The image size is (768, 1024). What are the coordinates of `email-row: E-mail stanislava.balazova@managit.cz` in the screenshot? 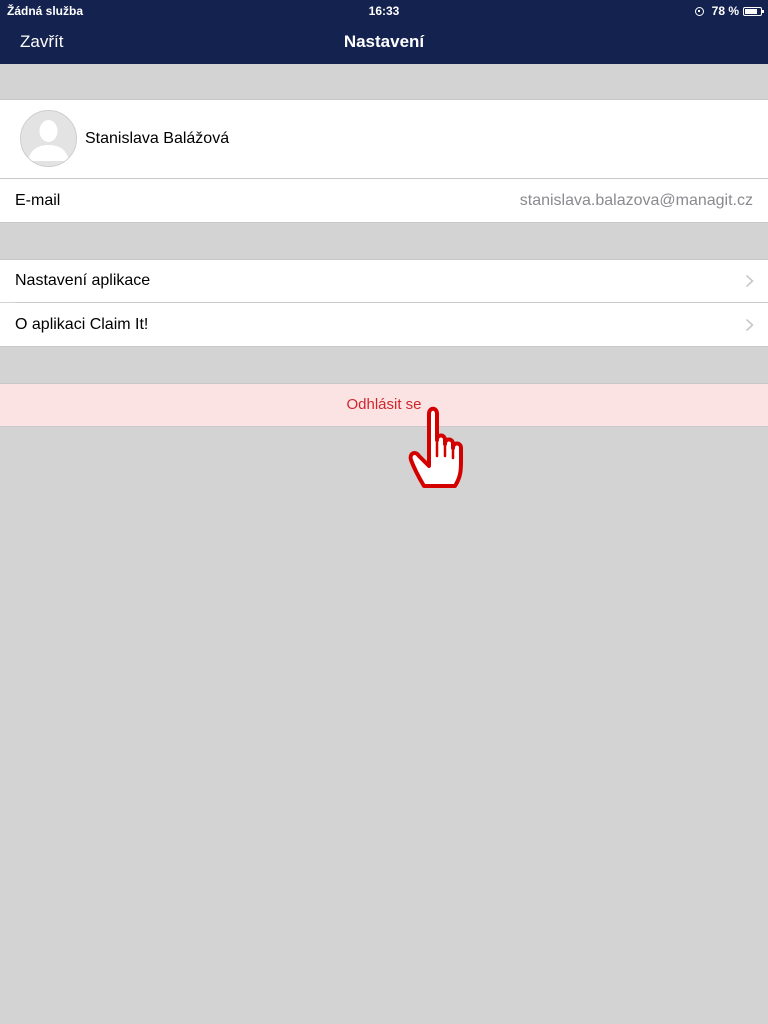 It's located at (384, 200).